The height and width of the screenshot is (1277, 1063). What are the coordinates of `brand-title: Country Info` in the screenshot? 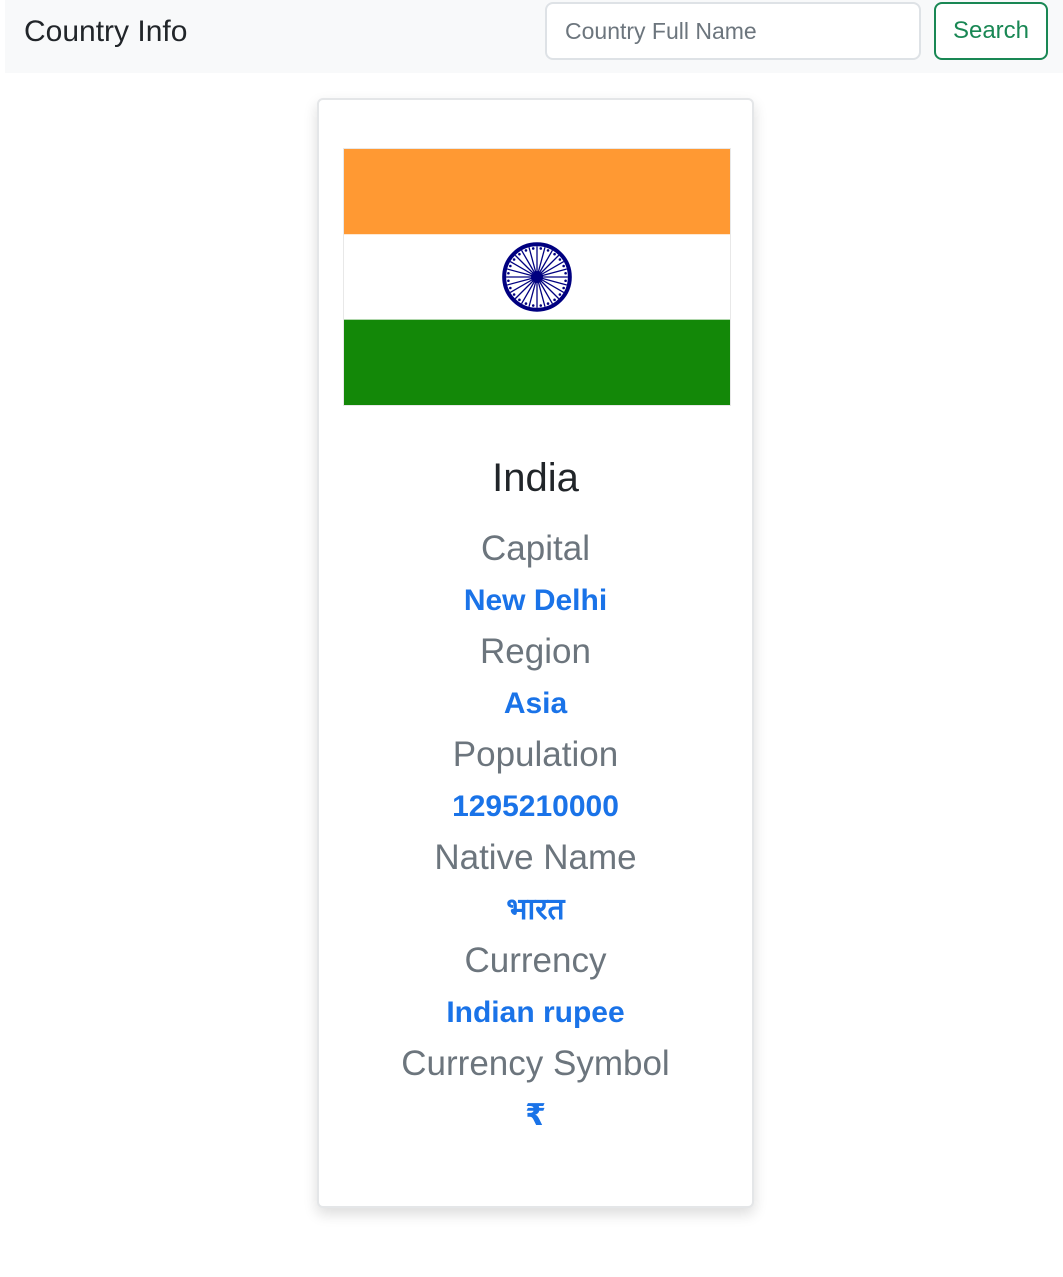 It's located at (105, 32).